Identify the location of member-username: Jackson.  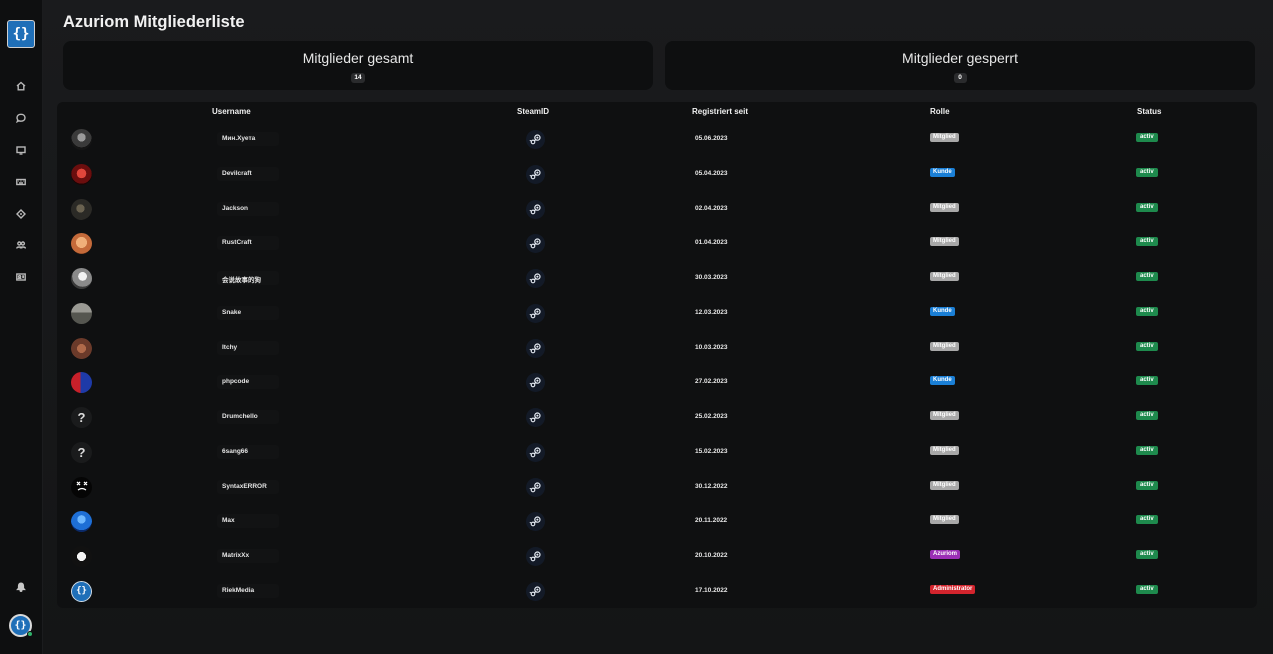
(248, 208).